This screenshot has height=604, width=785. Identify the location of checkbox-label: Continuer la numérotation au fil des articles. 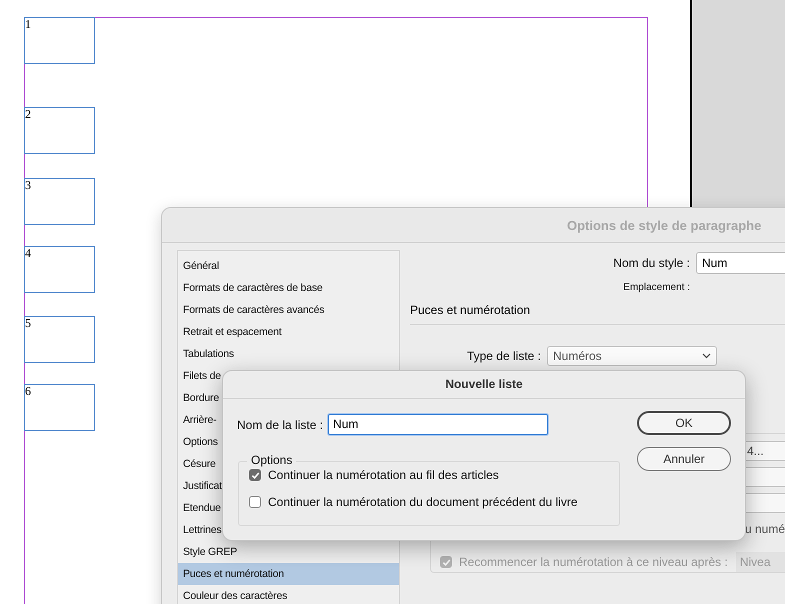
(383, 475).